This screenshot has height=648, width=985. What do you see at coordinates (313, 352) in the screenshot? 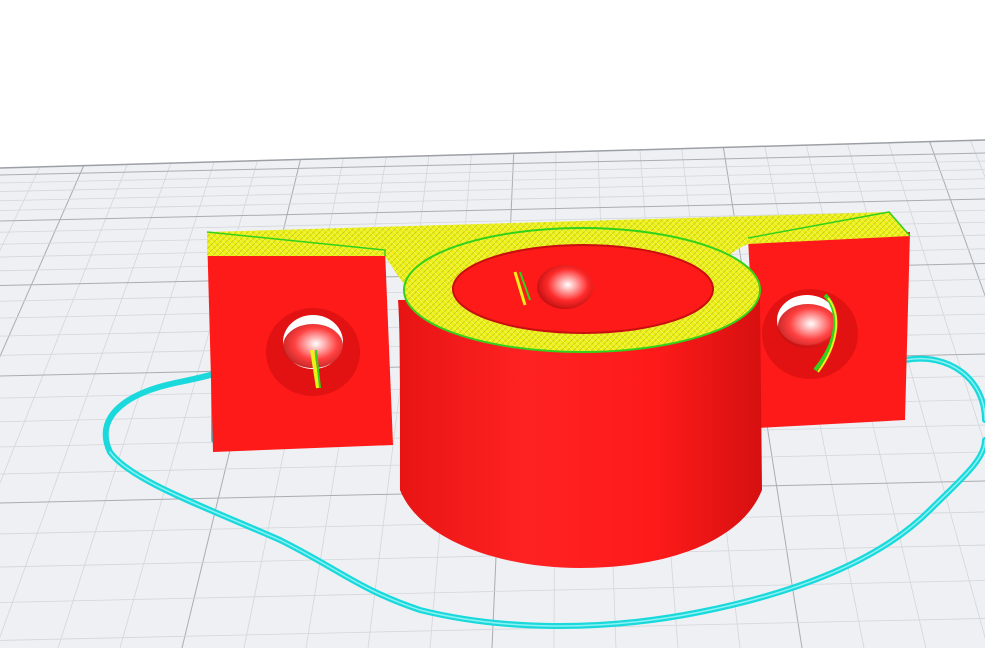
I see `left-mounting-hole` at bounding box center [313, 352].